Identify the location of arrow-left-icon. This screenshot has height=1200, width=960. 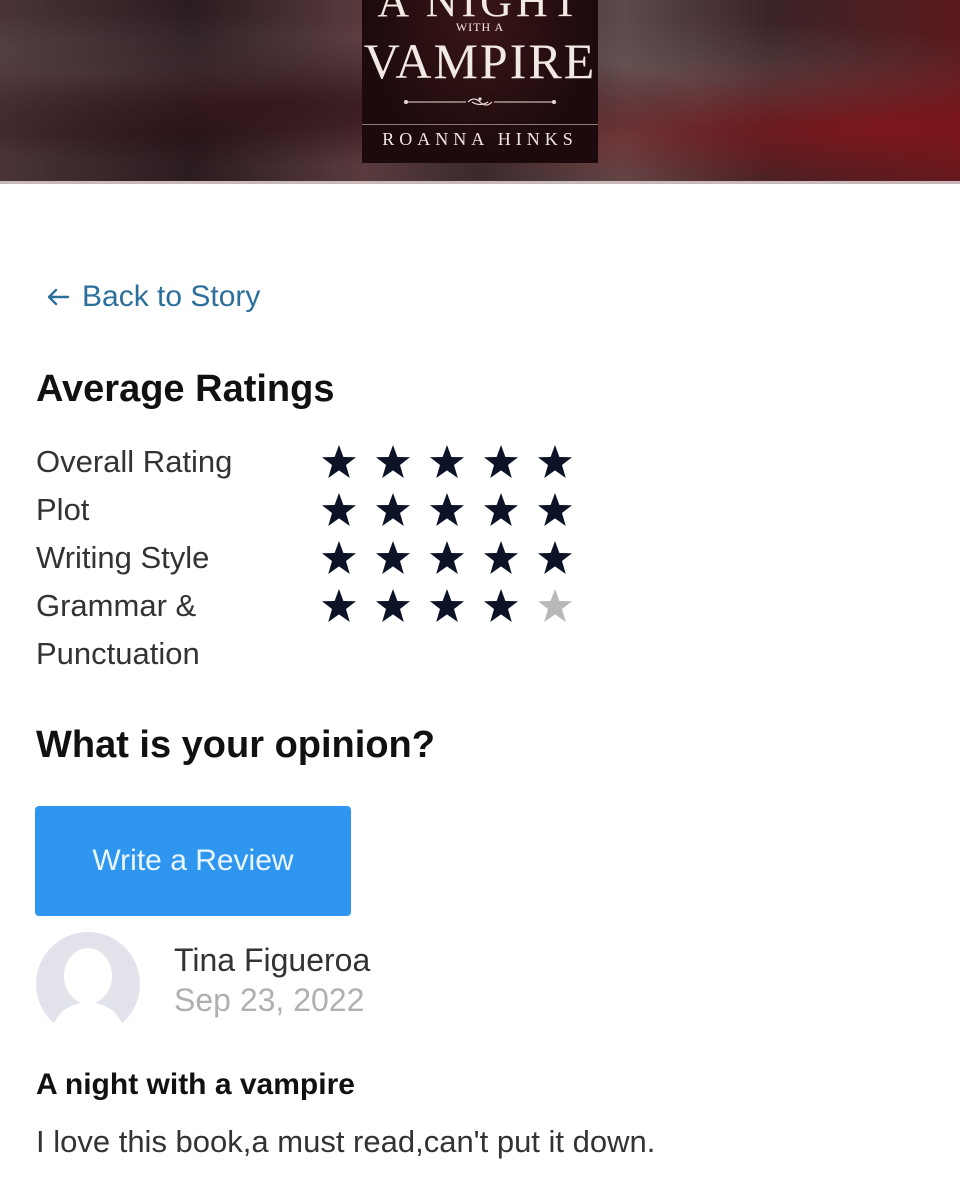
(58, 297).